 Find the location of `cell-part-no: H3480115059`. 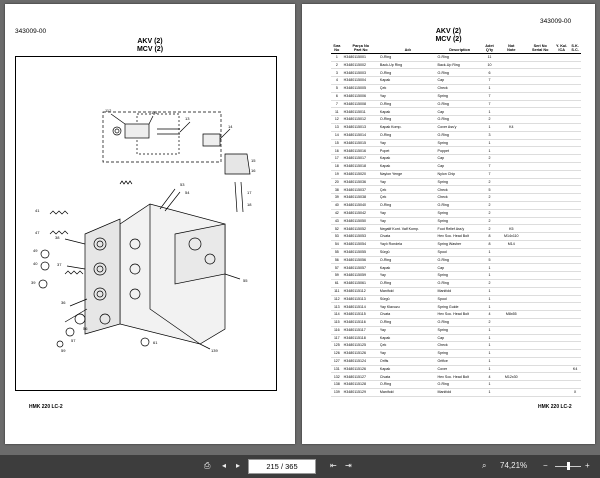

cell-part-no: H3480115059 is located at coordinates (360, 275).